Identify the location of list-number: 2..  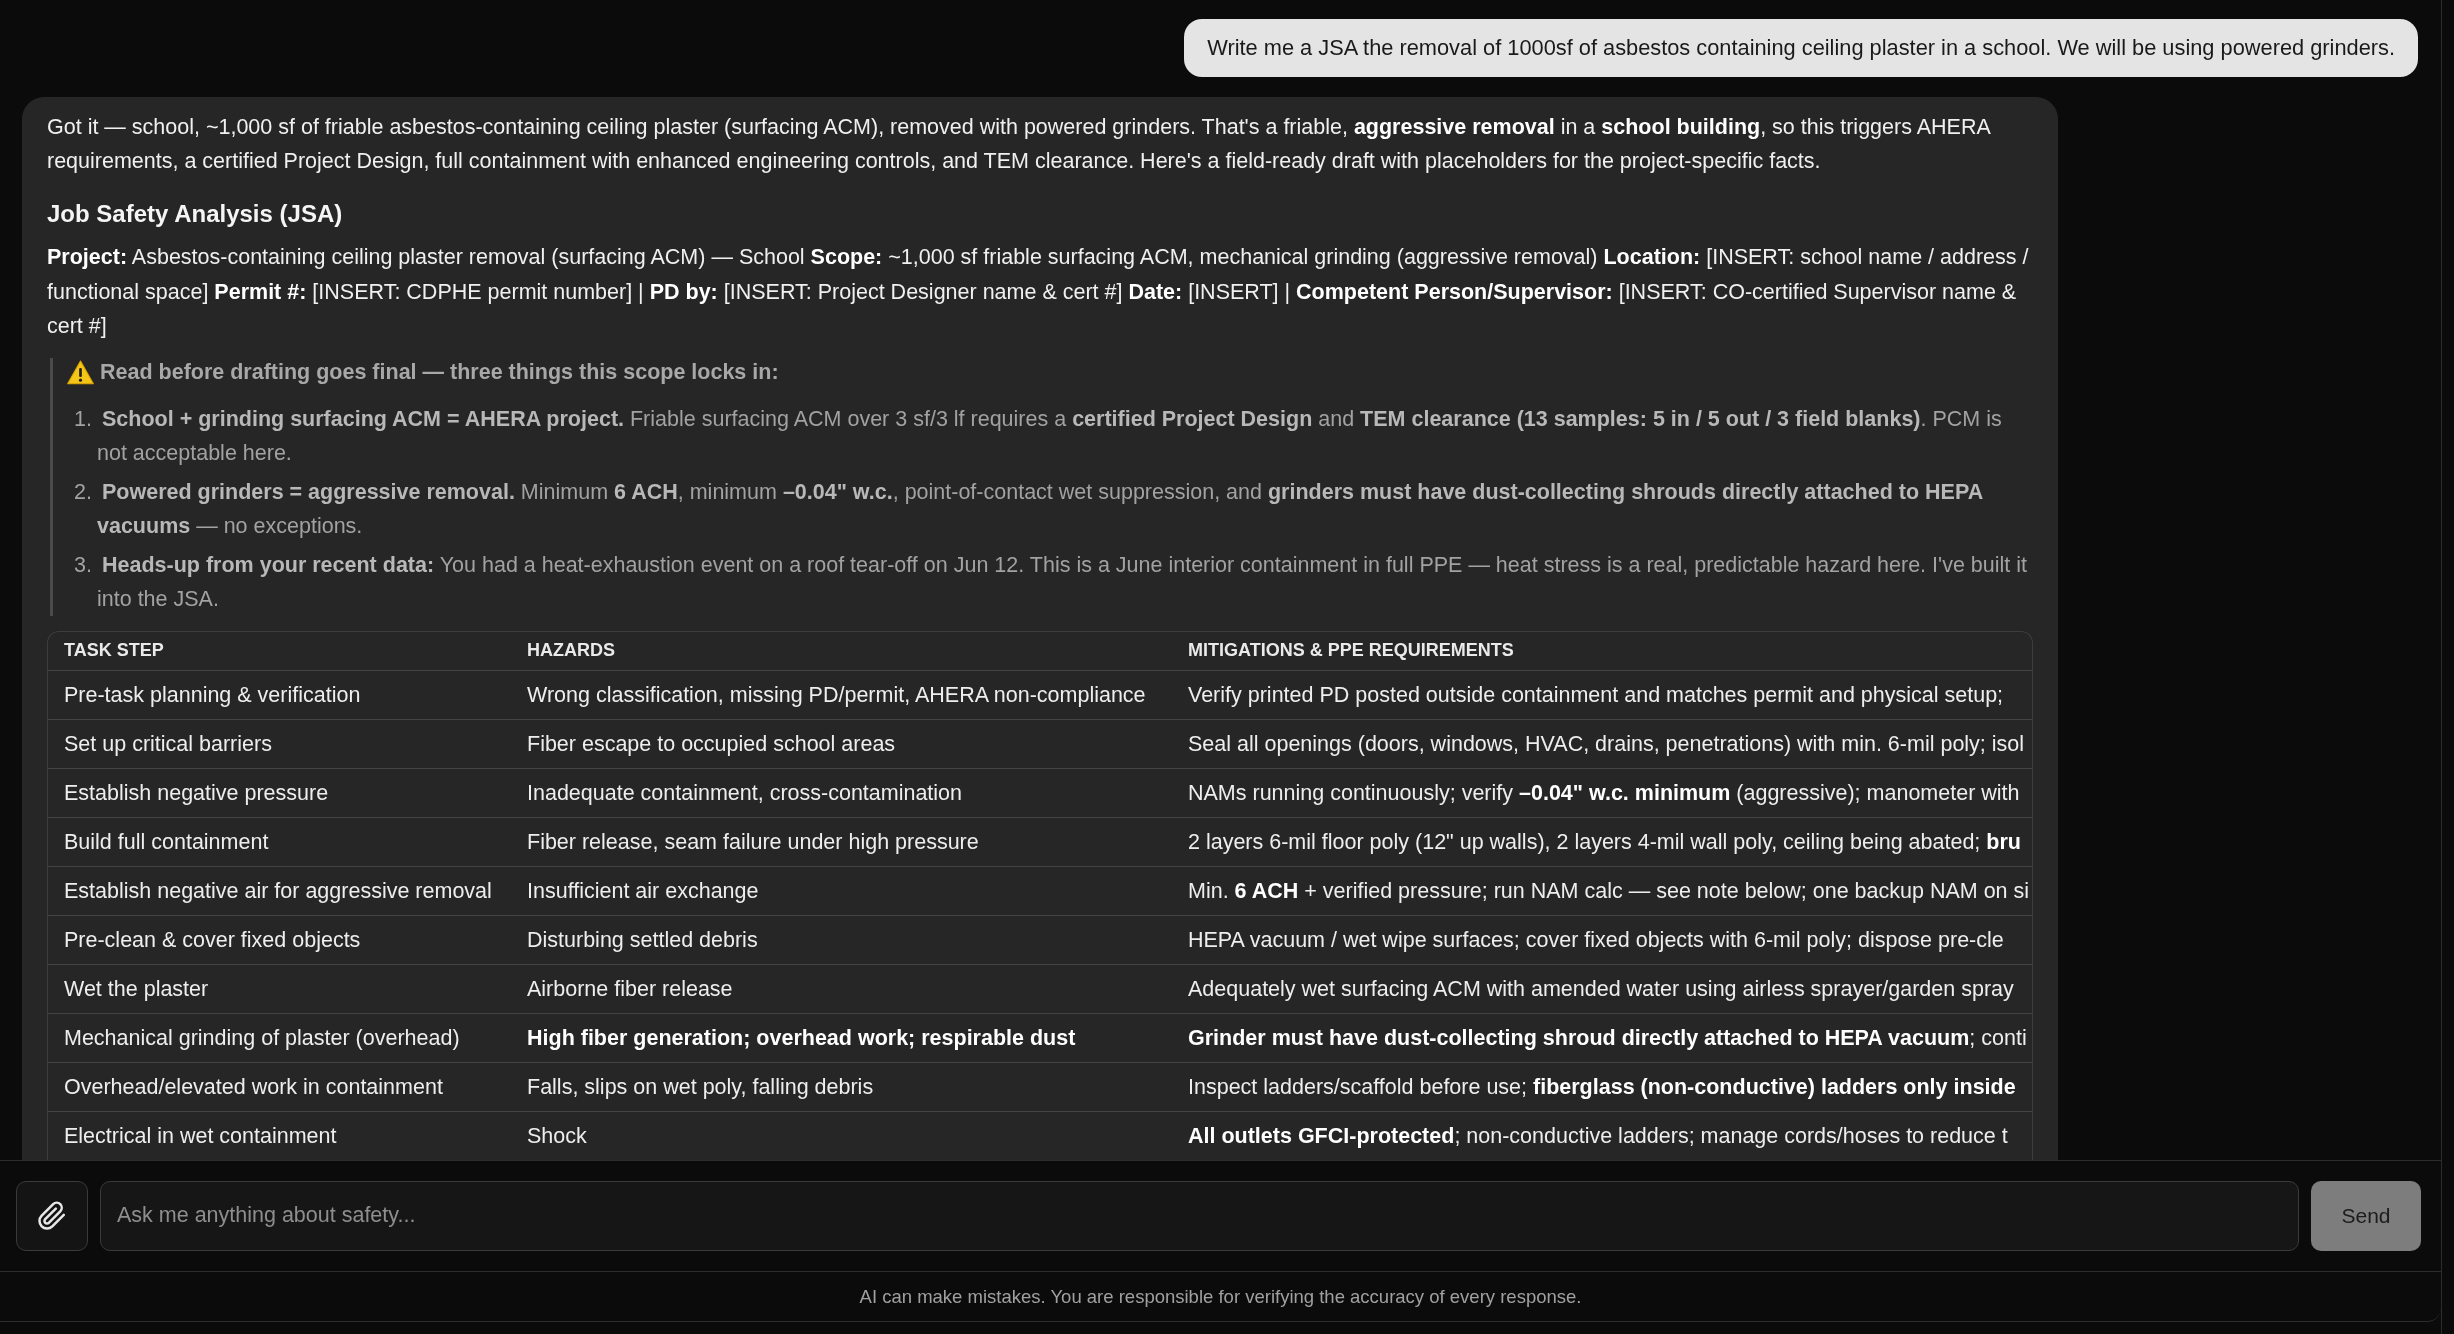
(83, 492).